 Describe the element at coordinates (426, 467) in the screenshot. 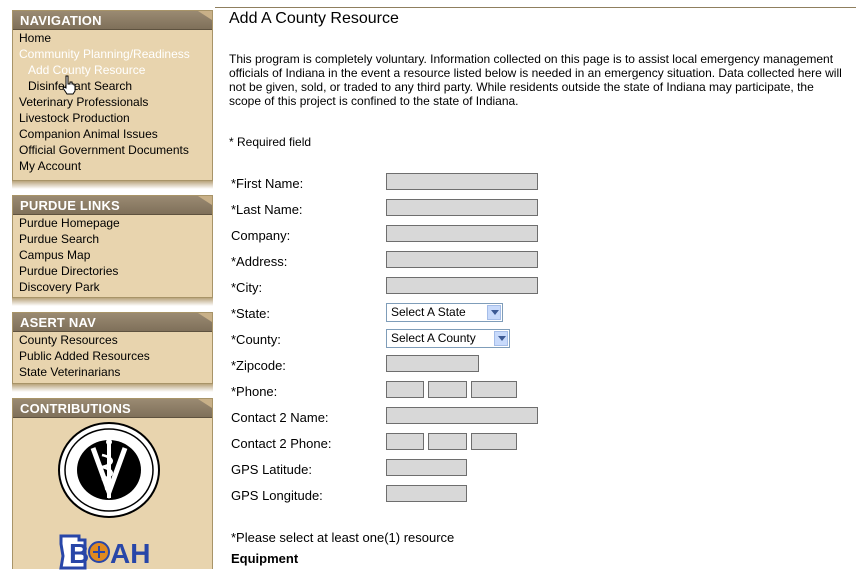

I see `gps-latitude-input` at that location.